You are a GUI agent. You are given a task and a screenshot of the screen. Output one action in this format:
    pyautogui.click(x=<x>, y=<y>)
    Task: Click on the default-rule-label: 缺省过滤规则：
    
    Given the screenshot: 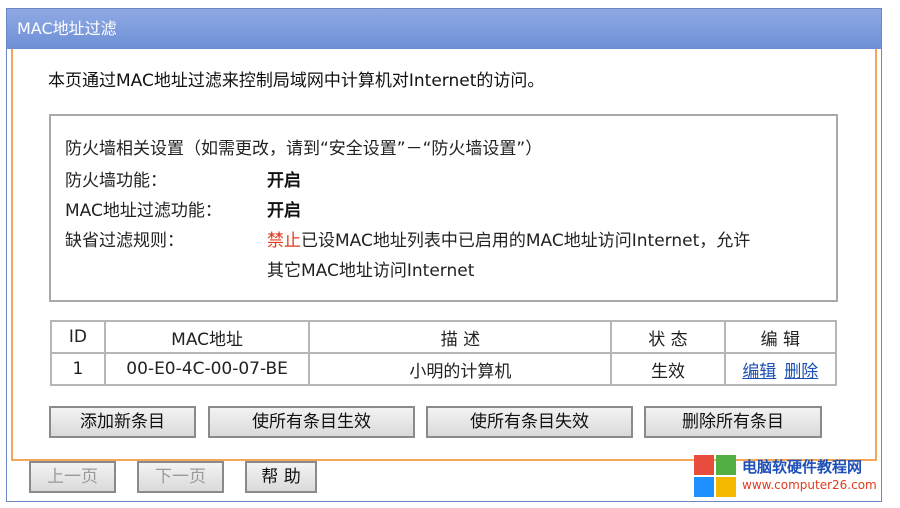 What is the action you would take?
    pyautogui.click(x=124, y=241)
    